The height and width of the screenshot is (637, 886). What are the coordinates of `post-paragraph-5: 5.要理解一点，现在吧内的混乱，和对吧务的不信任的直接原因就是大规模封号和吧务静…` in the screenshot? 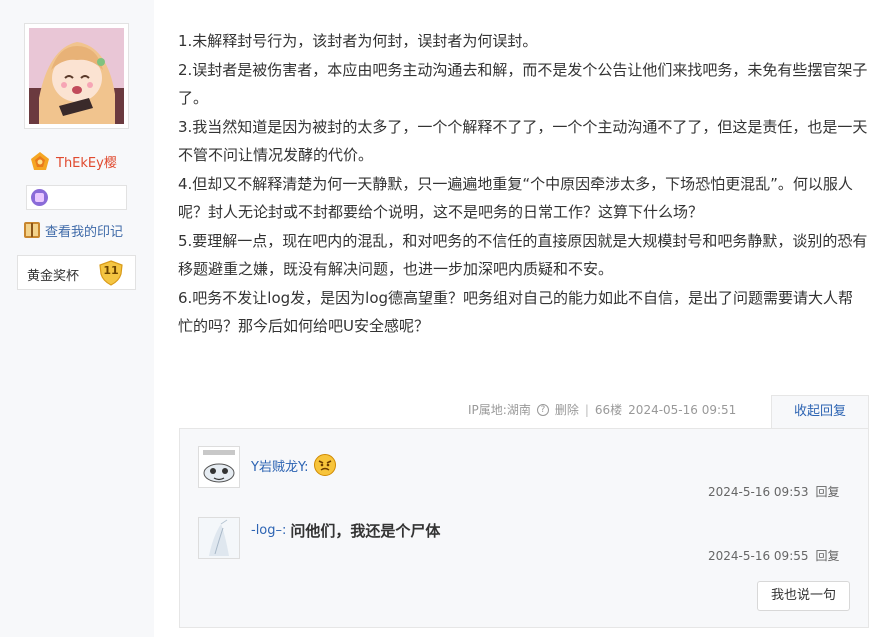 It's located at (523, 255).